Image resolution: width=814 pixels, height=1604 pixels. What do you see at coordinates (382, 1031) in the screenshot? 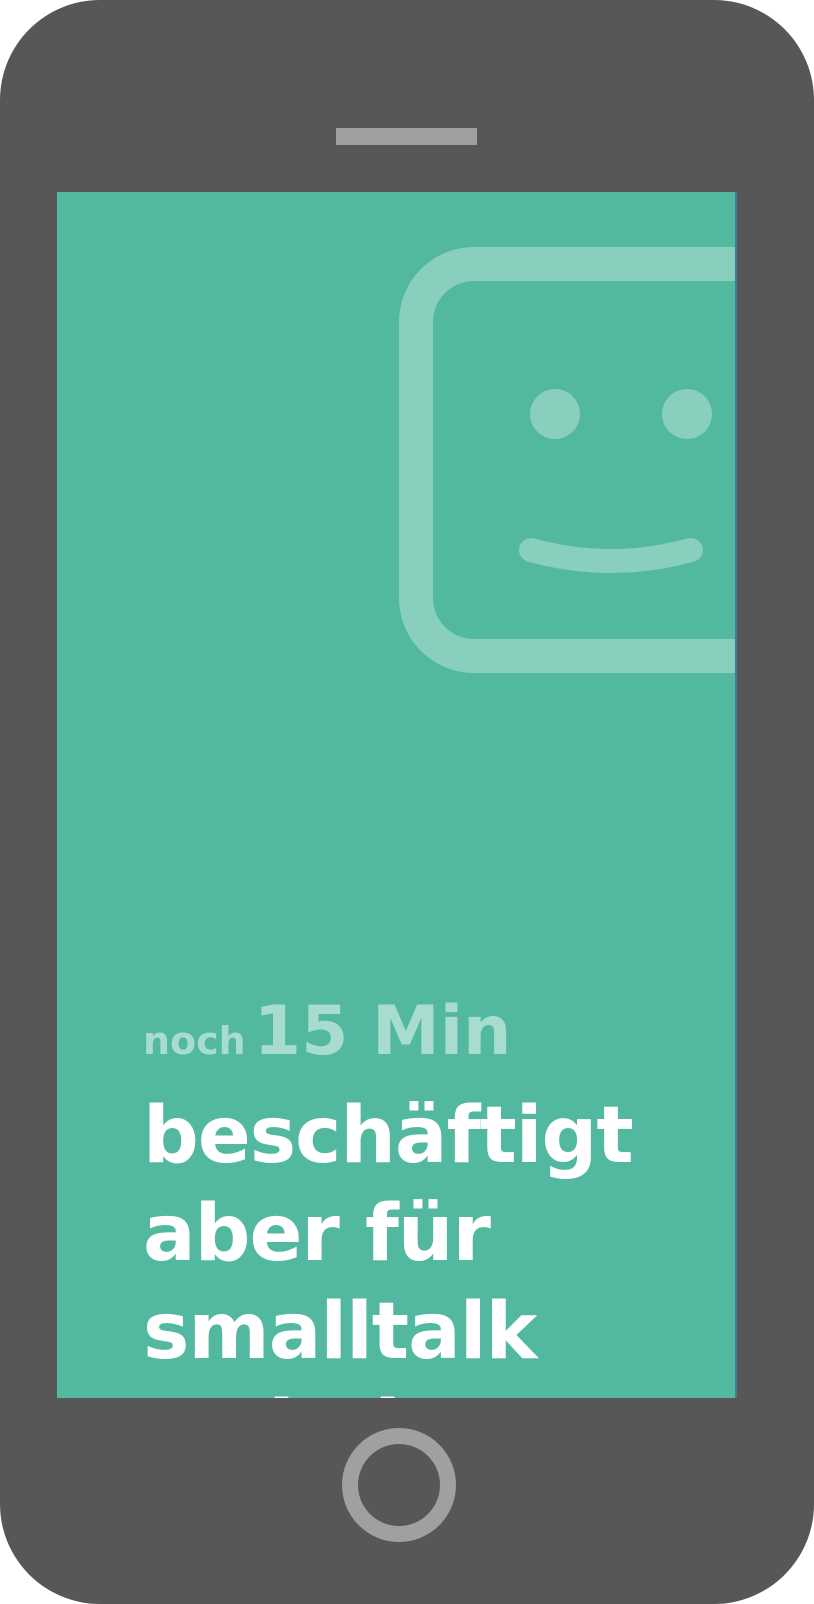
I see `remaining-time: 15 Min` at bounding box center [382, 1031].